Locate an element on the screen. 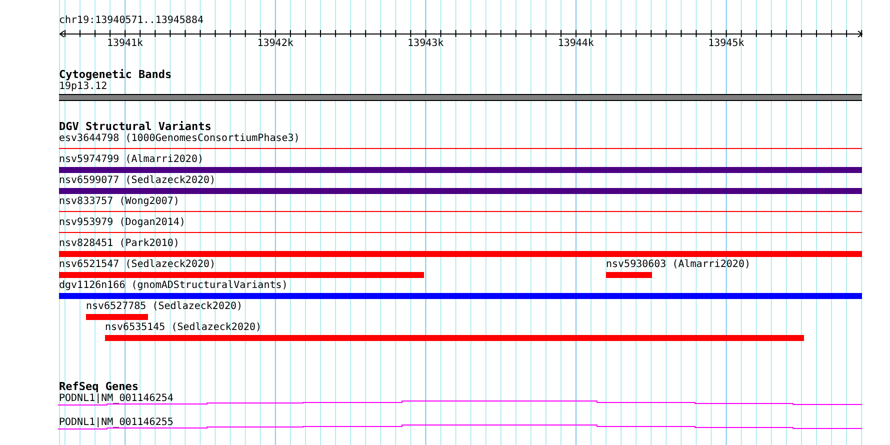  track-title: Cytogenetic Bands is located at coordinates (115, 75).